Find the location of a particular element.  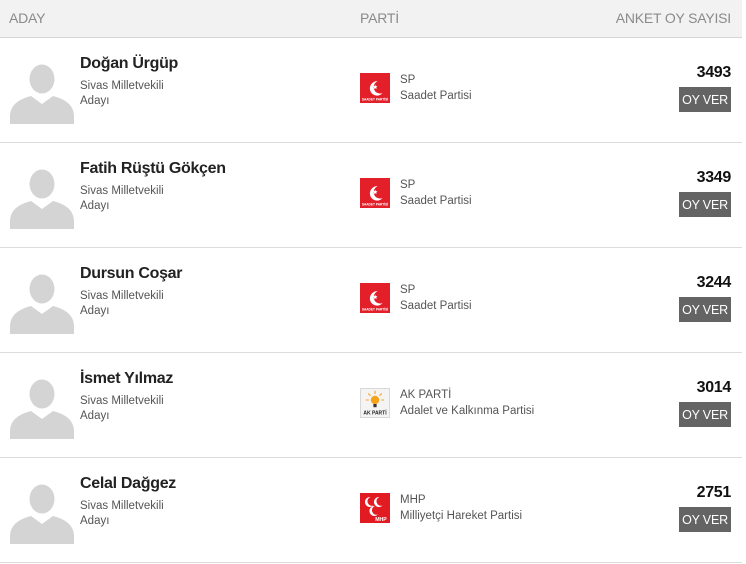

party-abbreviation: MHP is located at coordinates (413, 500).